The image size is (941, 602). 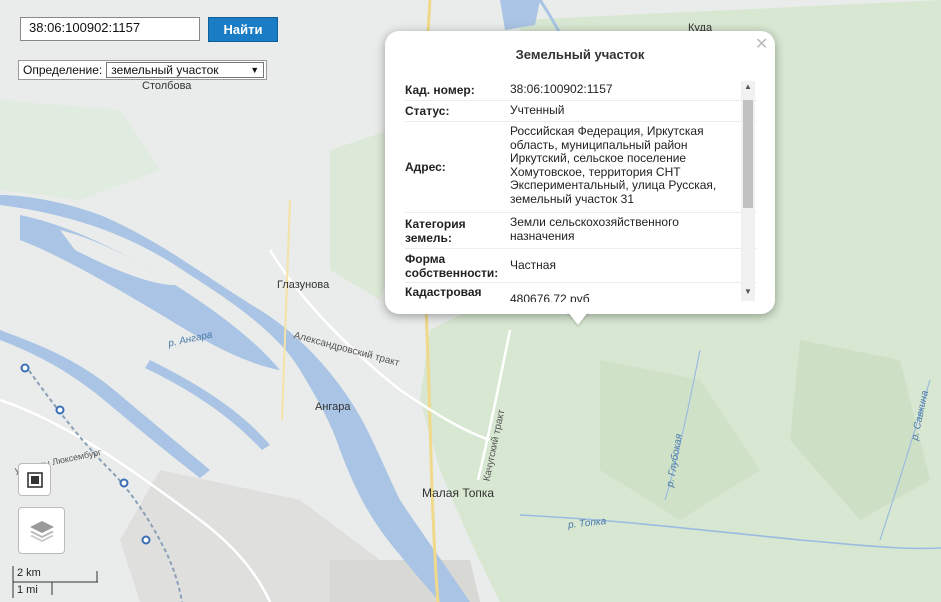 What do you see at coordinates (761, 44) in the screenshot?
I see `close-icon: ✕` at bounding box center [761, 44].